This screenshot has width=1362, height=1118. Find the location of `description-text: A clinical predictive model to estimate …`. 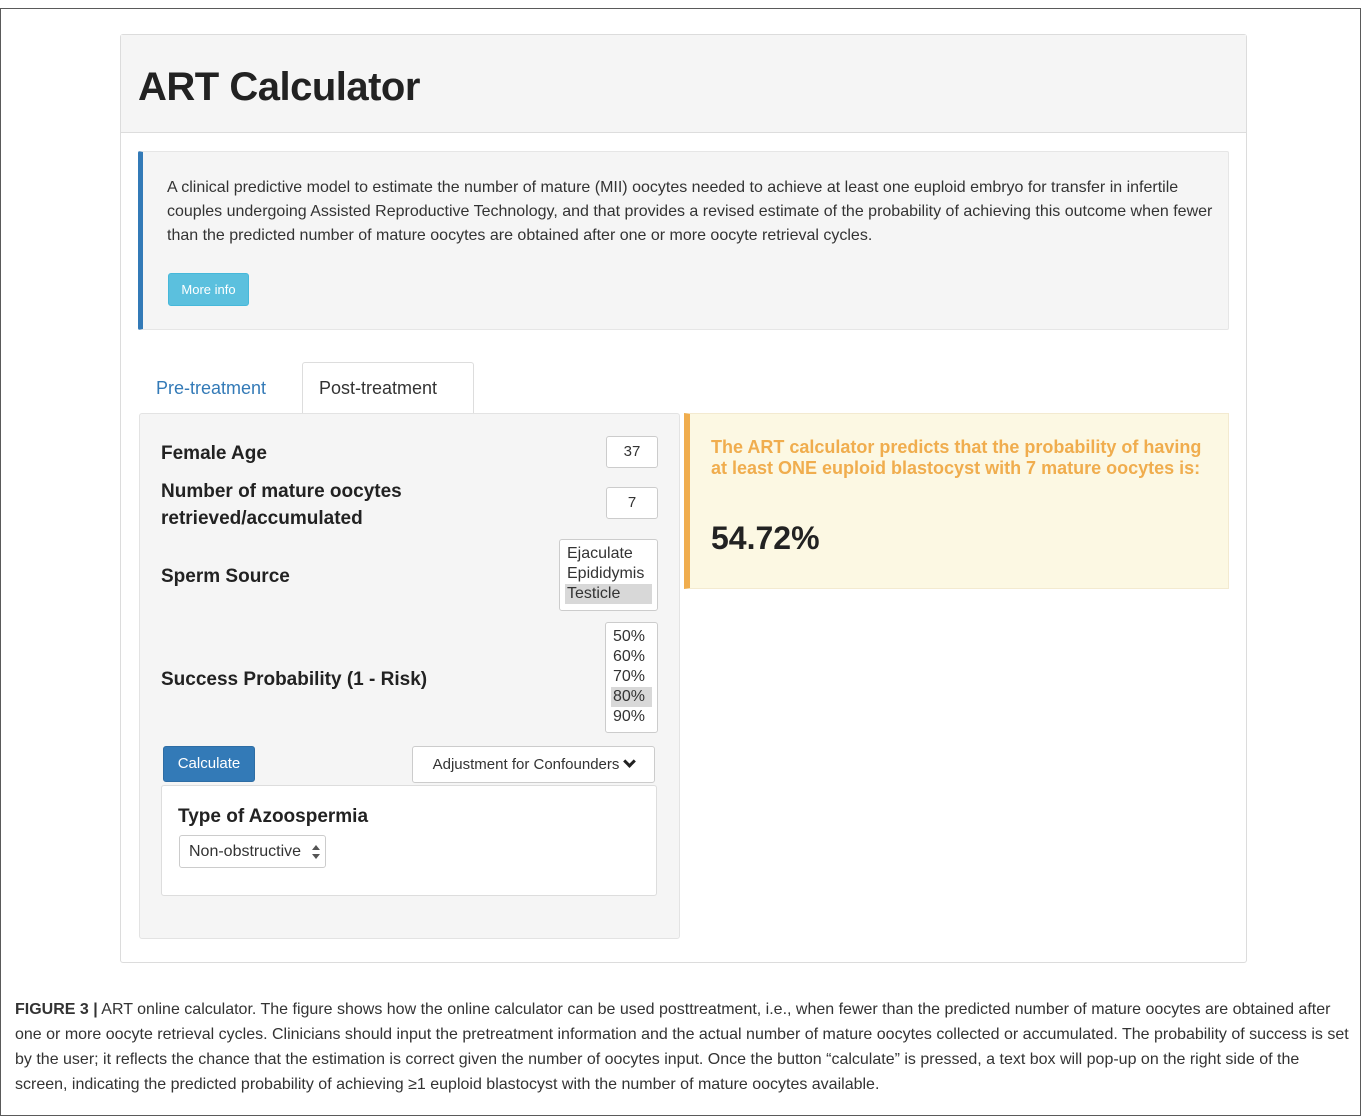

description-text: A clinical predictive model to estimate … is located at coordinates (690, 211).